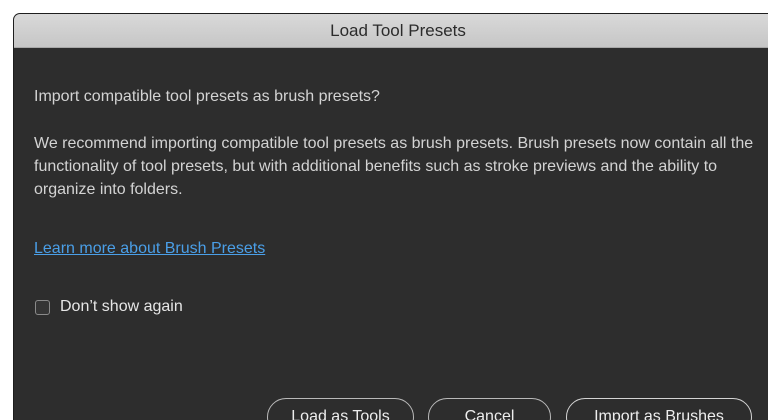 The image size is (768, 420). What do you see at coordinates (121, 307) in the screenshot?
I see `dont-show-again-label: Don’t show again` at bounding box center [121, 307].